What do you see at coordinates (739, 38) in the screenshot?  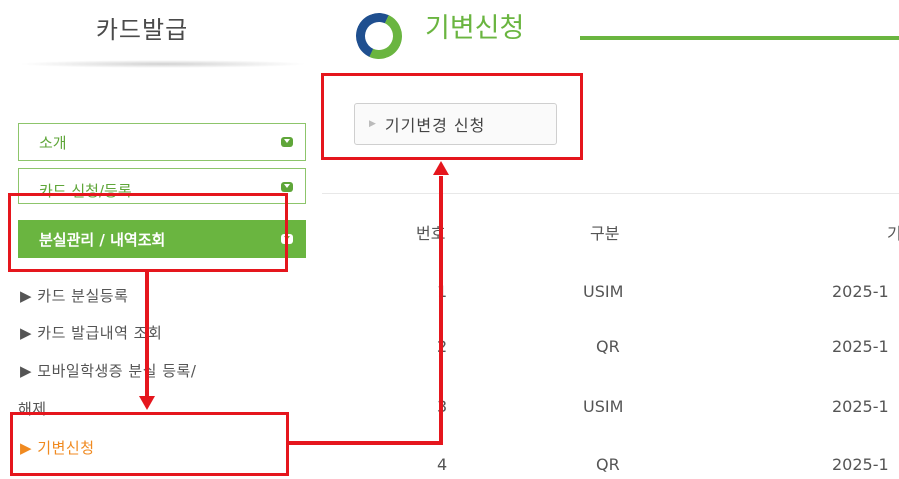 I see `page-title-underline` at bounding box center [739, 38].